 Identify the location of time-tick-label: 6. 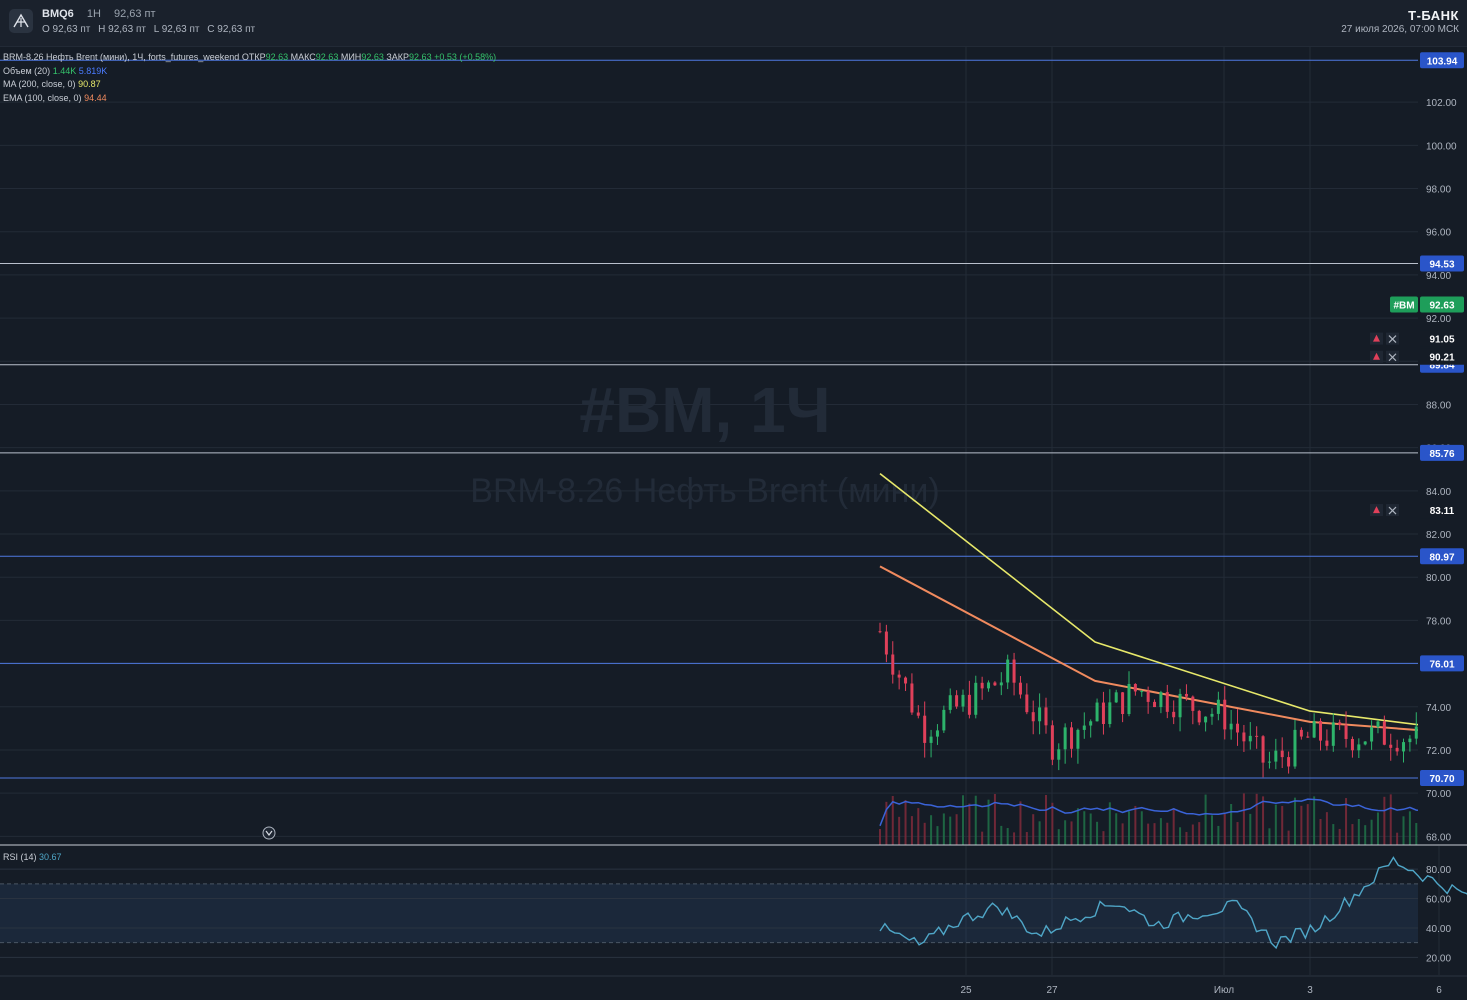
(1439, 990).